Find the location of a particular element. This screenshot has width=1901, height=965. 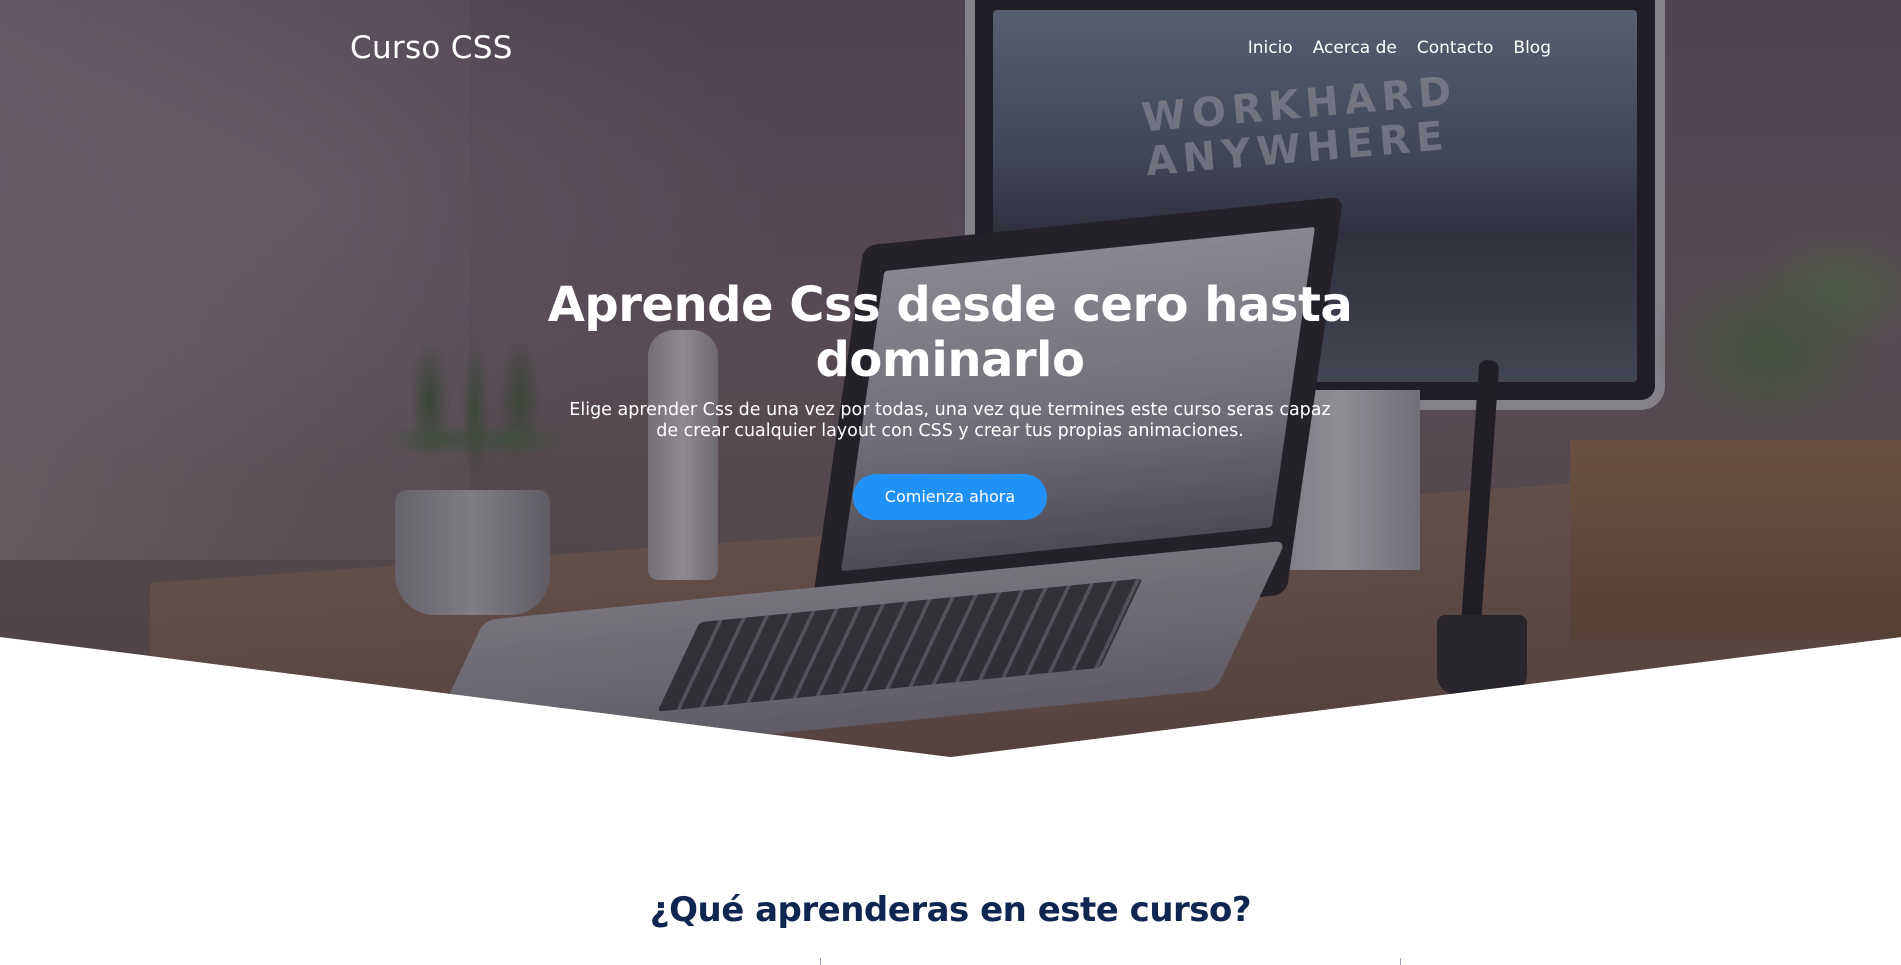

start-now-button: Comienza ahora is located at coordinates (950, 497).